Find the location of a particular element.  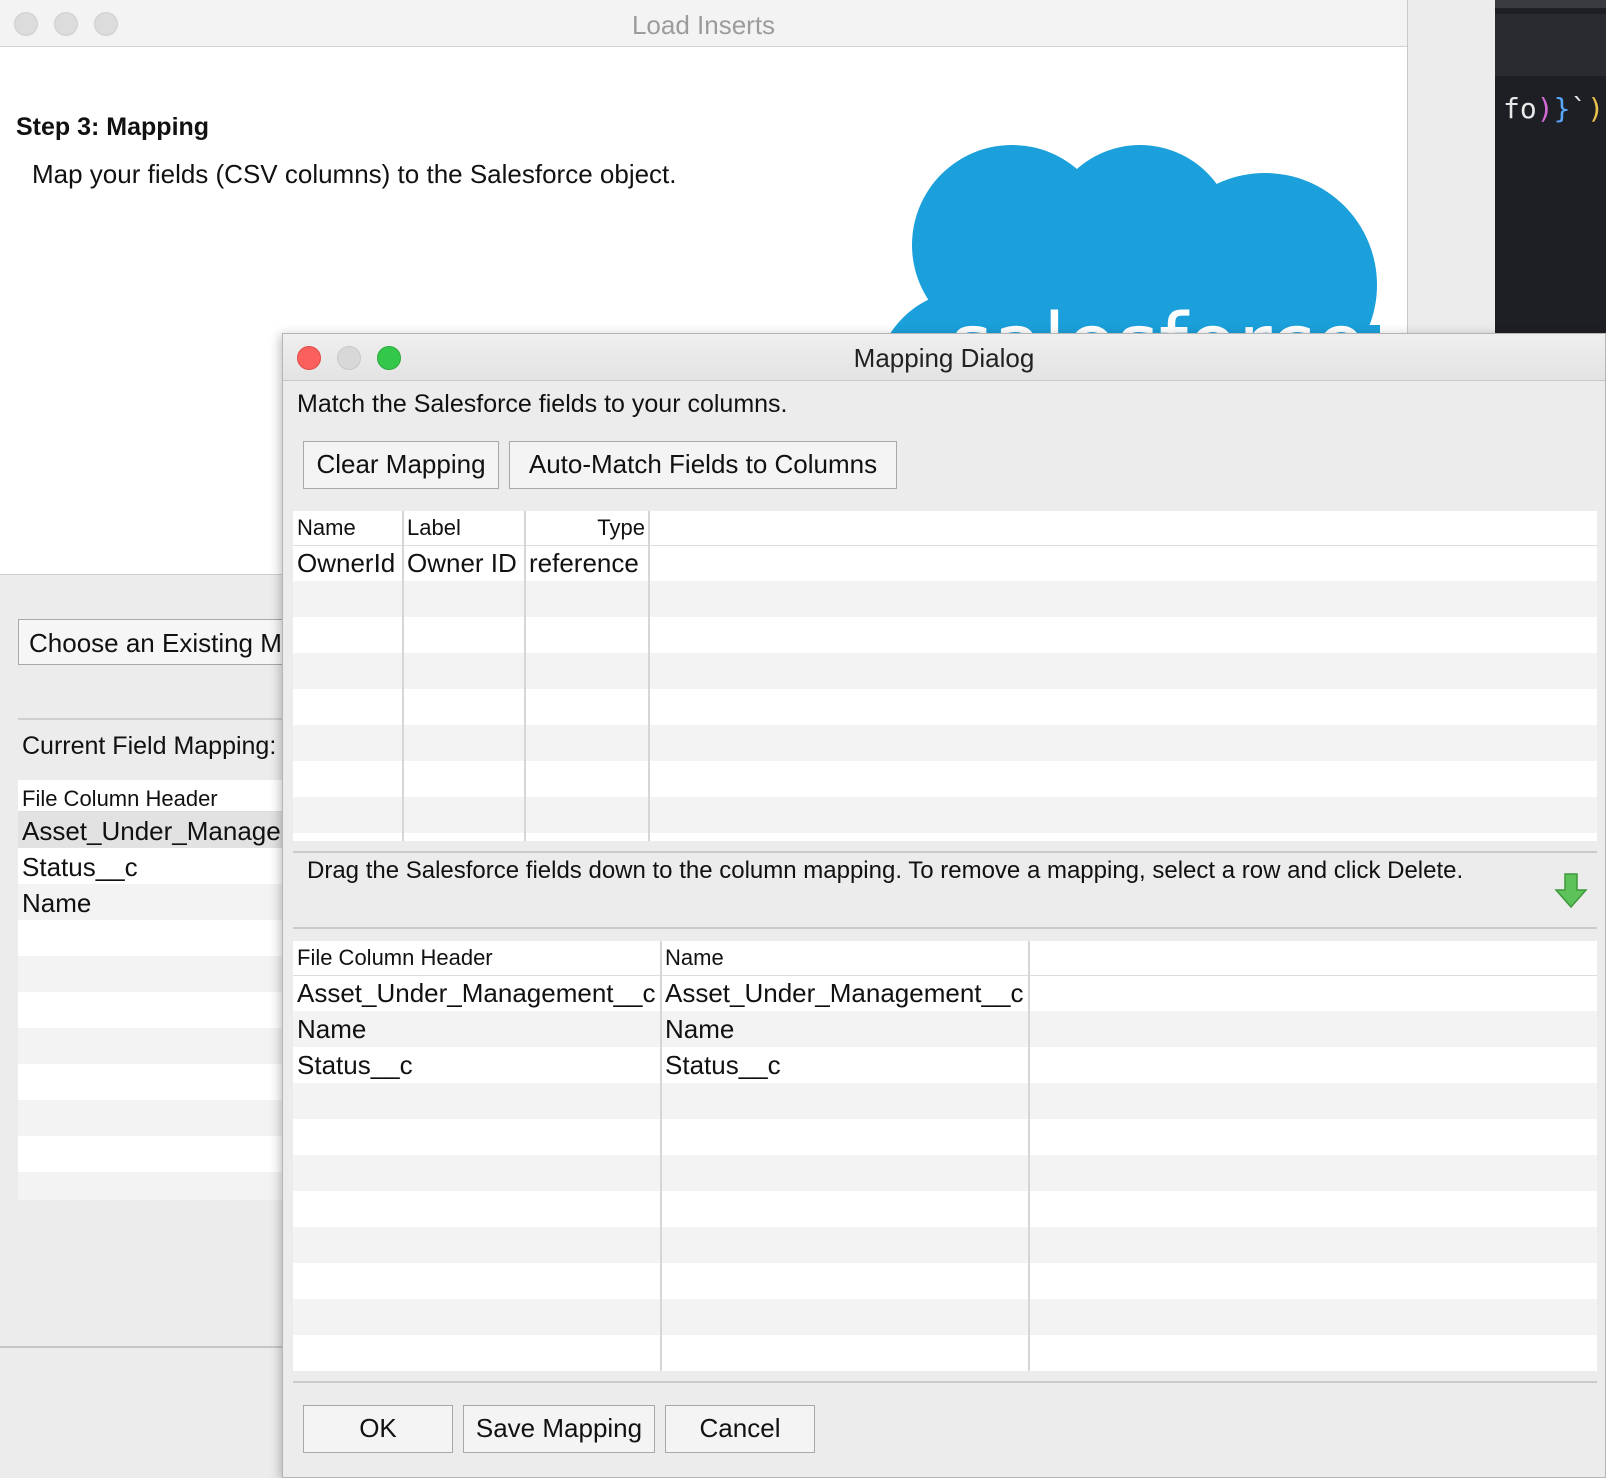

mapped-field-cell: Asset_Under_Management__c is located at coordinates (844, 993).